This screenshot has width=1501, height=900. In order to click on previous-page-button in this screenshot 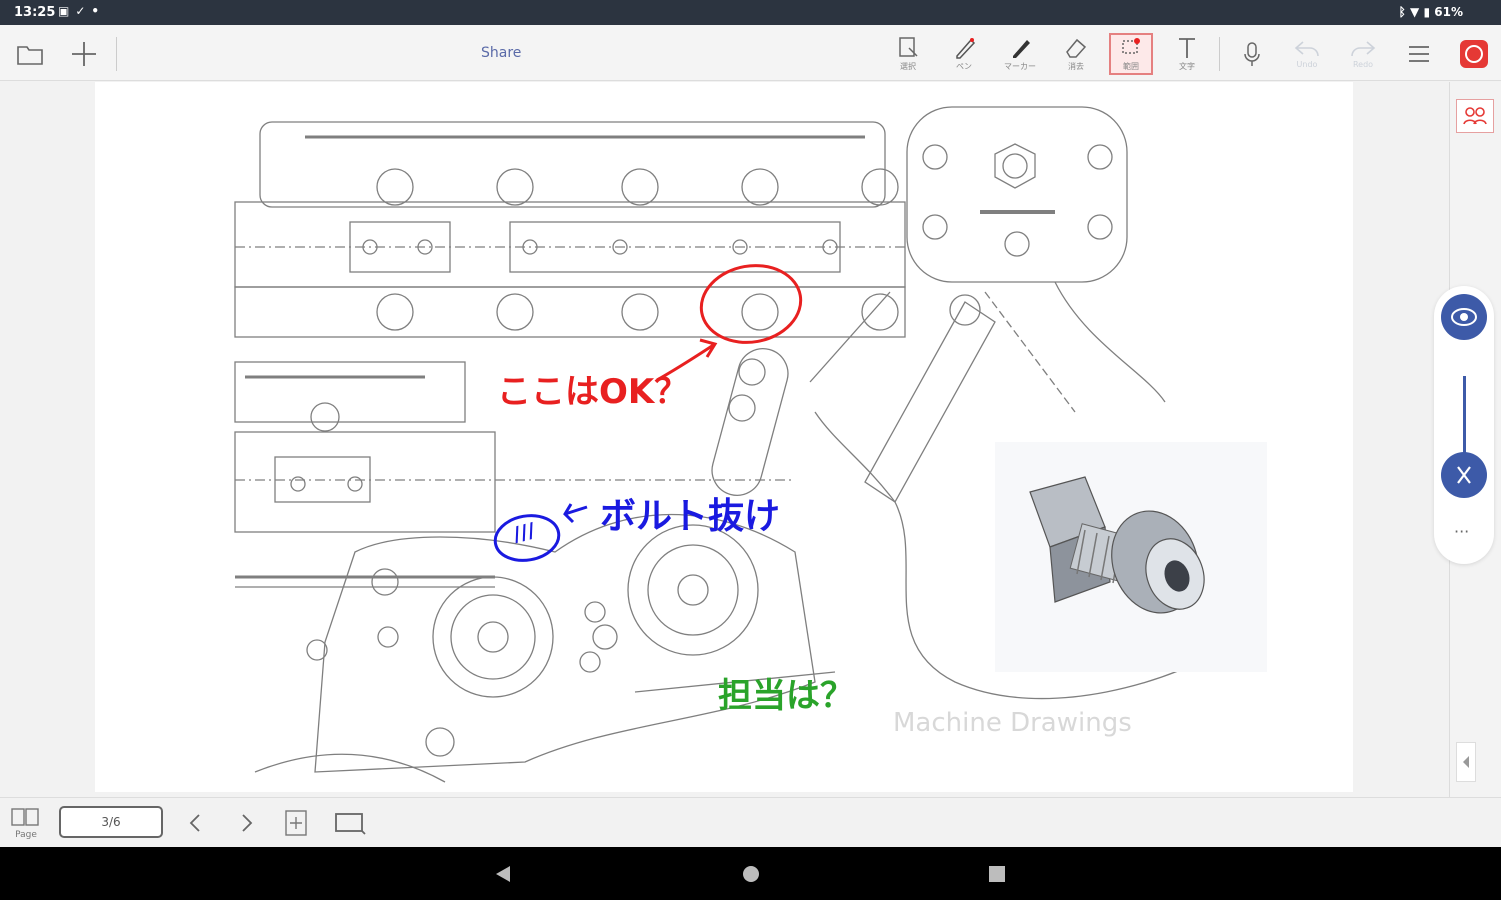, I will do `click(196, 825)`.